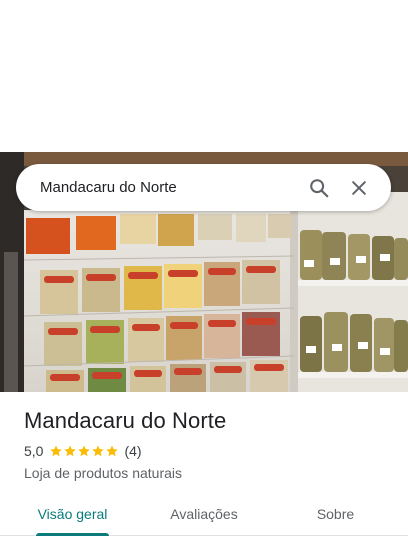 The image size is (408, 544). Describe the element at coordinates (125, 420) in the screenshot. I see `place-name: Mandacaru do Norte` at that location.